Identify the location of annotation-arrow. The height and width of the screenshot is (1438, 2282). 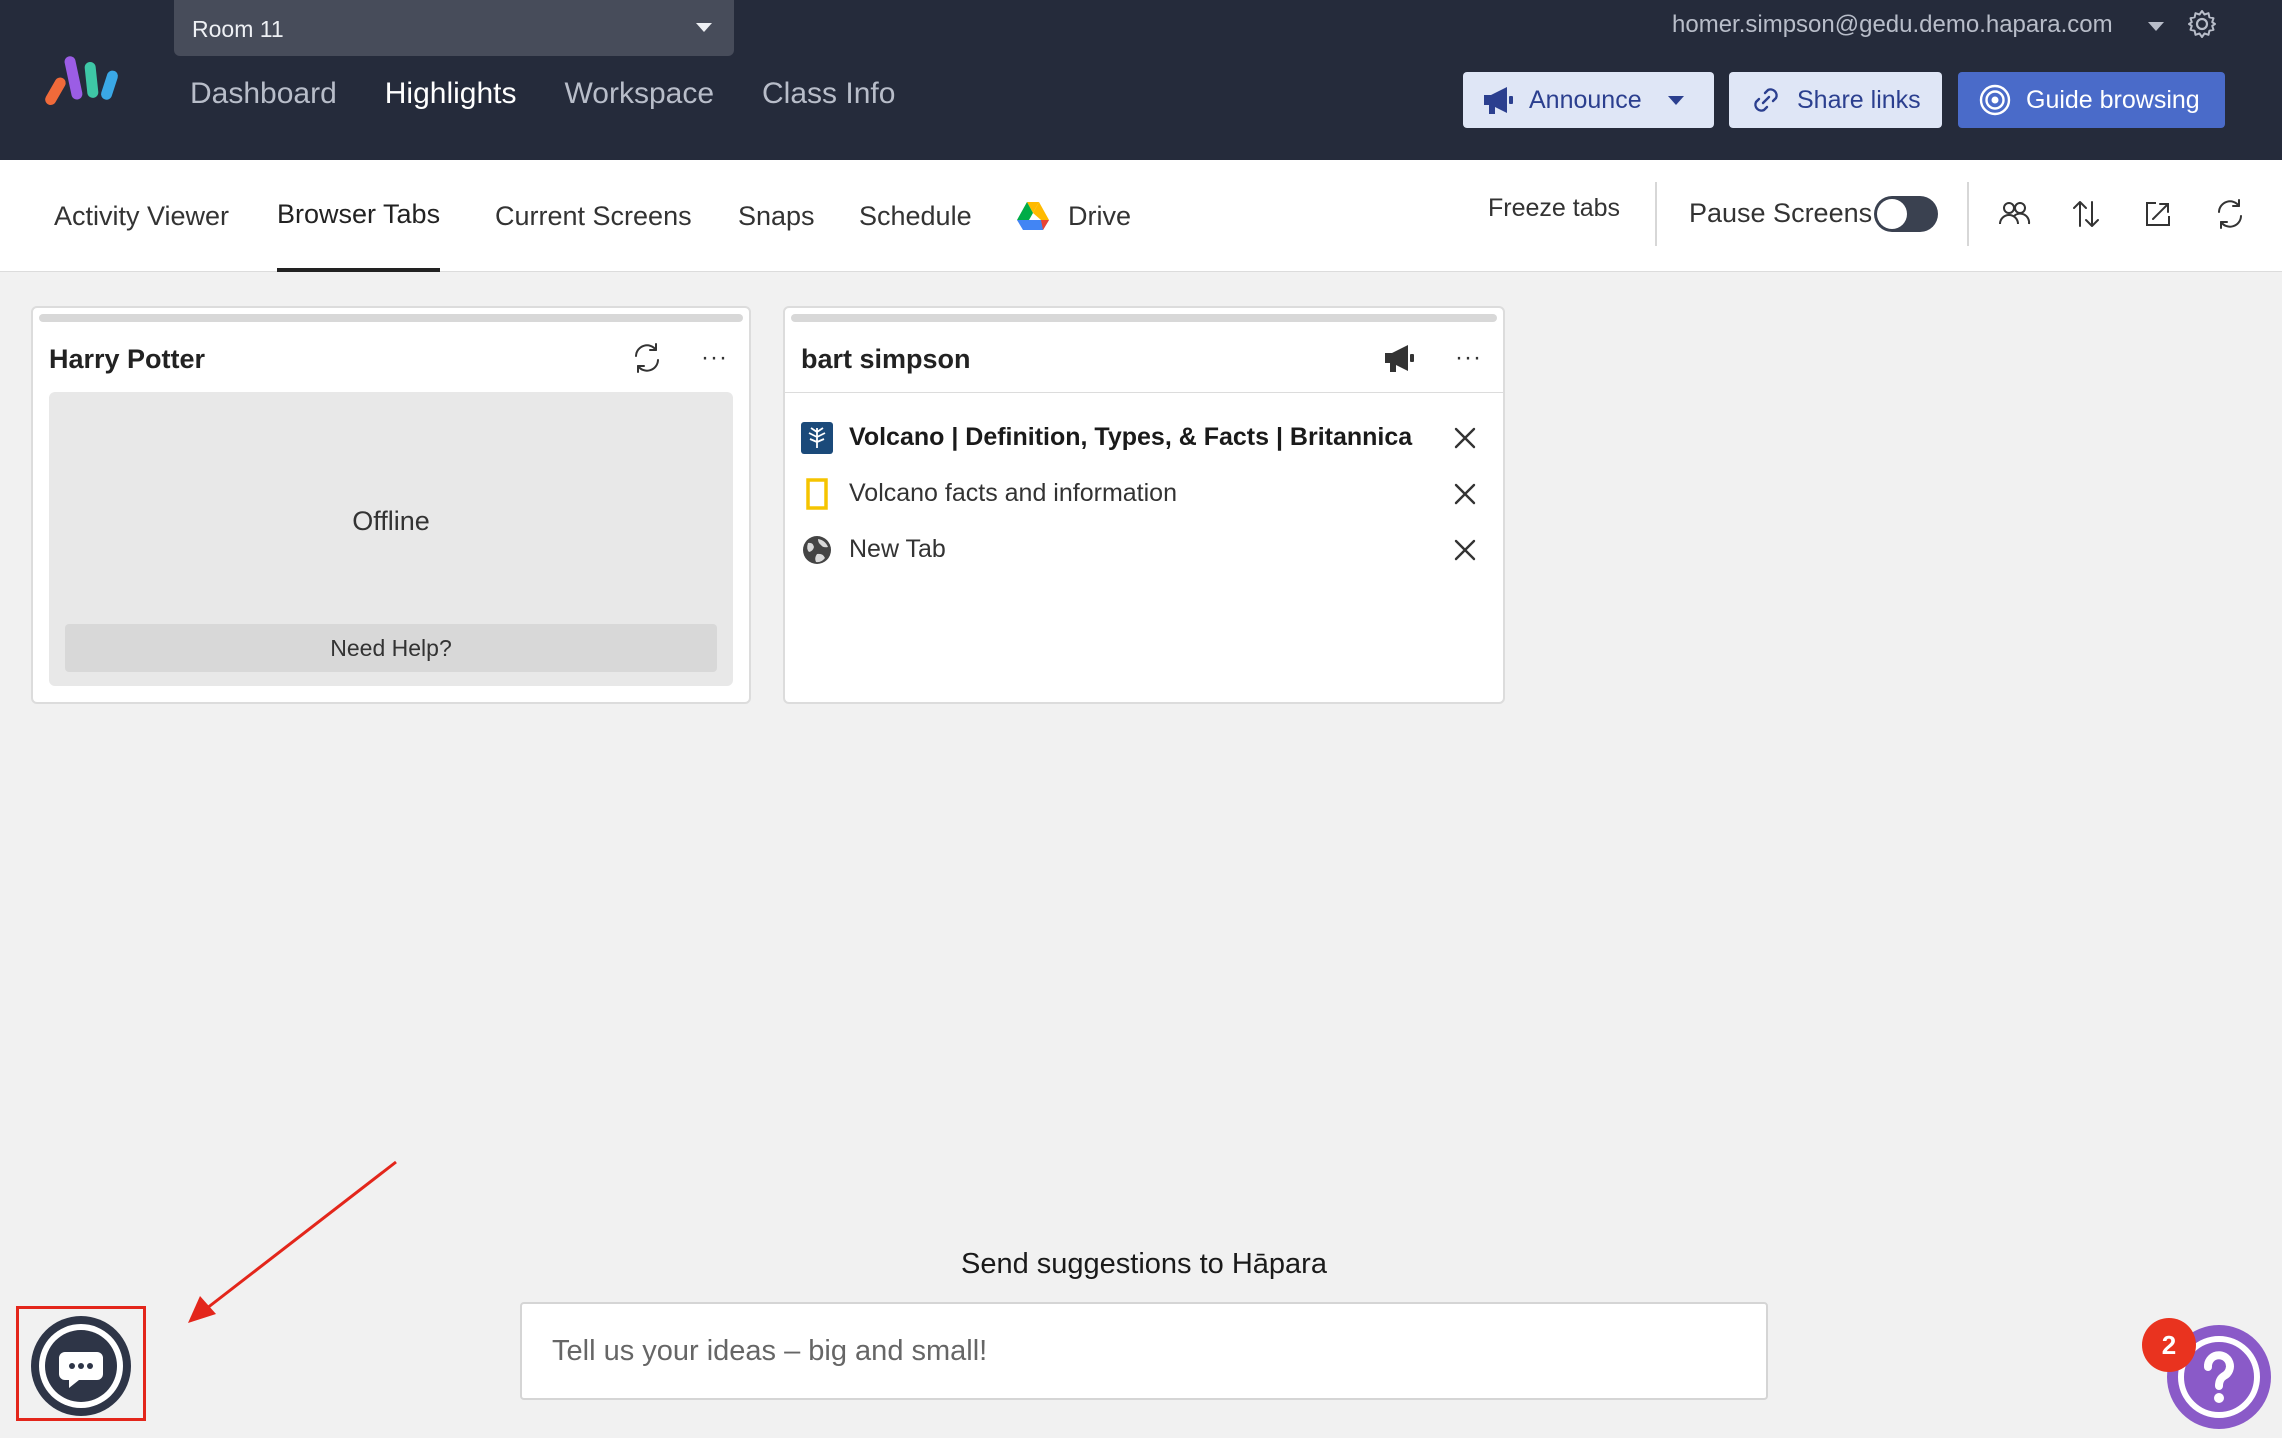
(292, 1241).